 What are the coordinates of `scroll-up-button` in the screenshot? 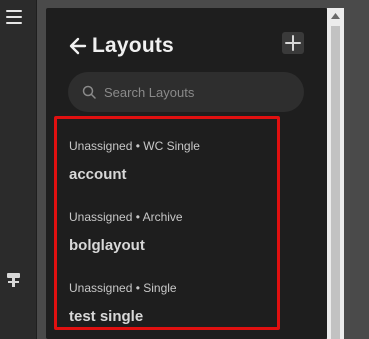 It's located at (335, 16).